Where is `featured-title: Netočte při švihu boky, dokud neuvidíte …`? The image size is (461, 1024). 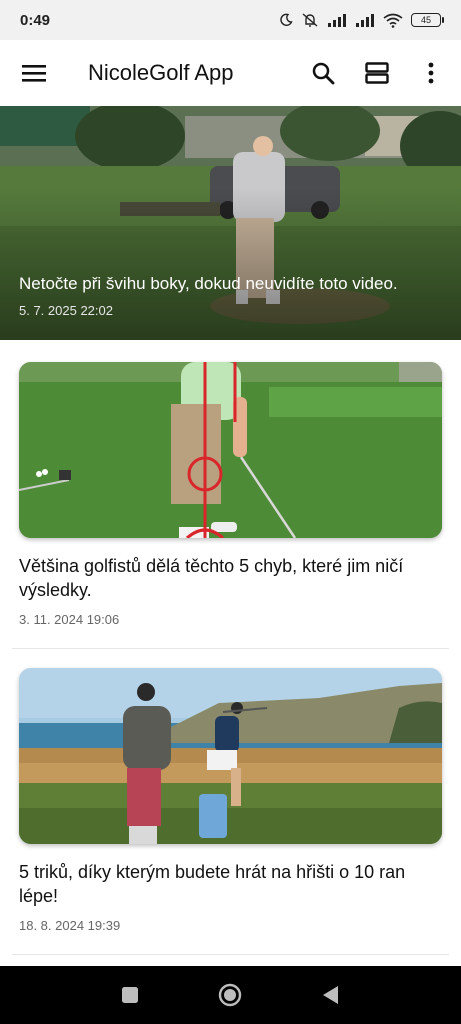 featured-title: Netočte při švihu boky, dokud neuvidíte … is located at coordinates (208, 284).